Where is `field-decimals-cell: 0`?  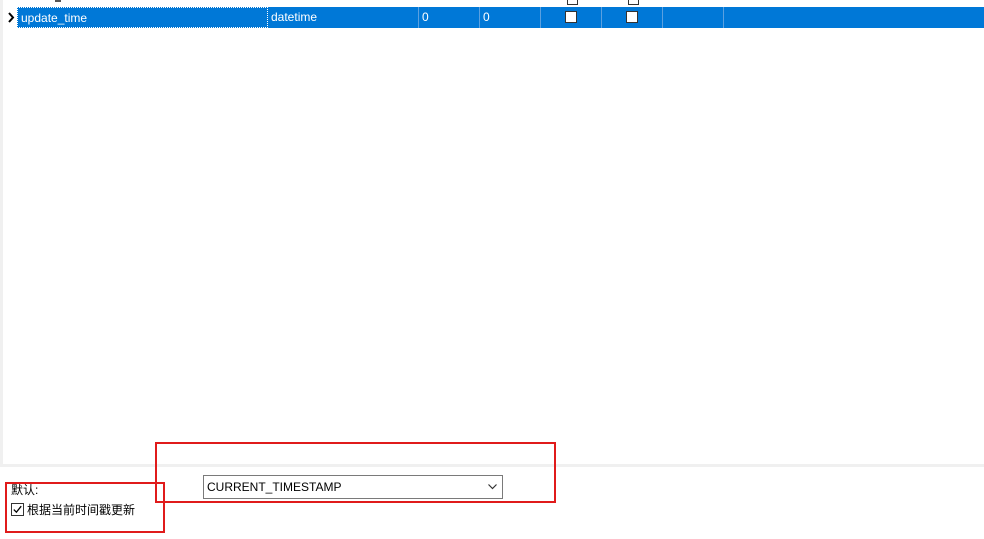
field-decimals-cell: 0 is located at coordinates (510, 17).